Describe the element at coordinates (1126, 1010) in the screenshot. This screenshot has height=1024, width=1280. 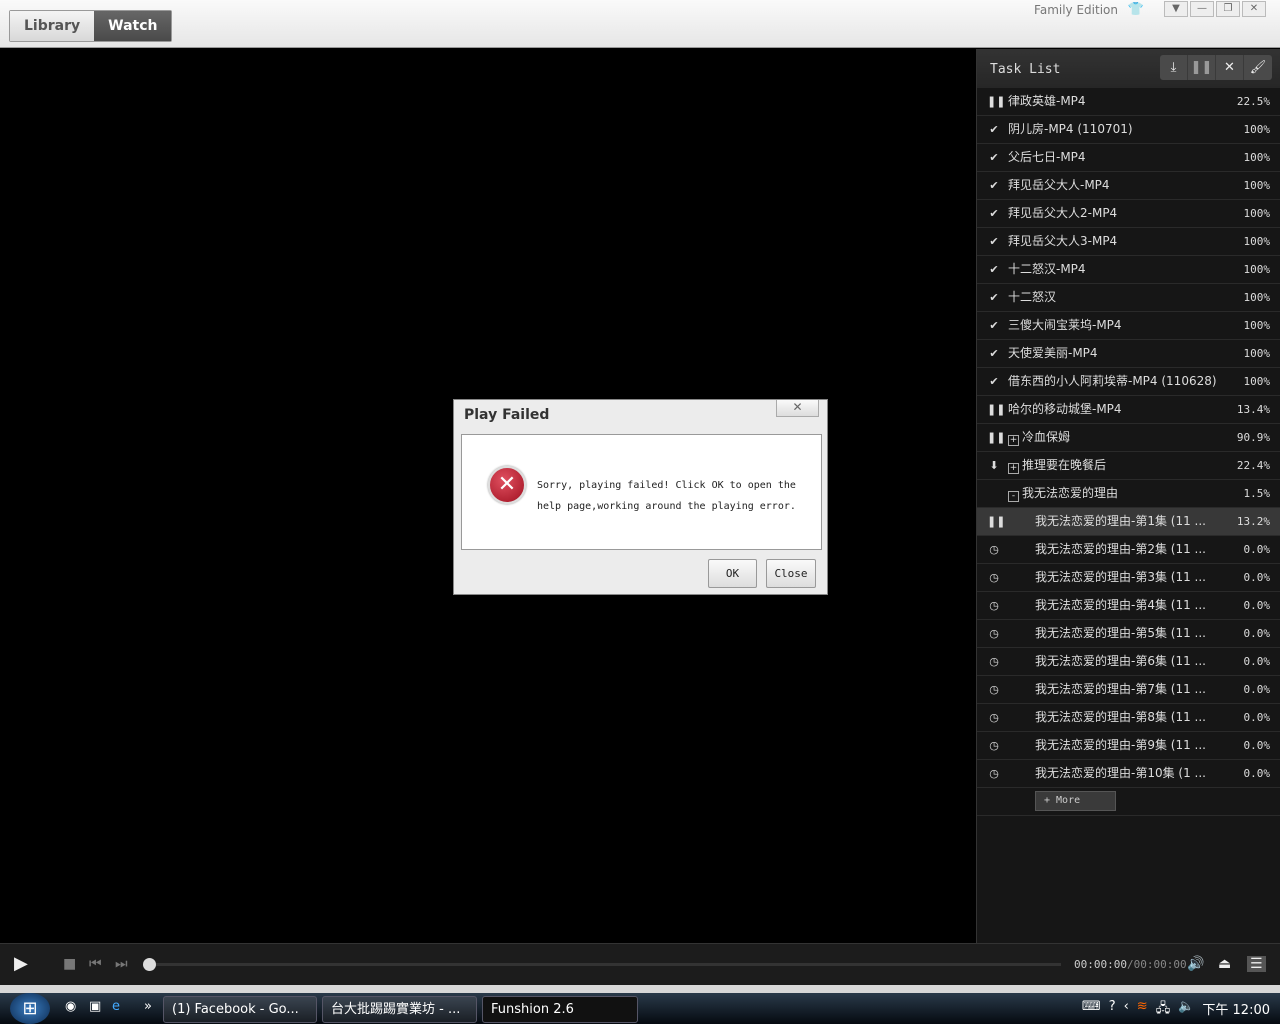
I see `tray-expand-icon: ‹` at that location.